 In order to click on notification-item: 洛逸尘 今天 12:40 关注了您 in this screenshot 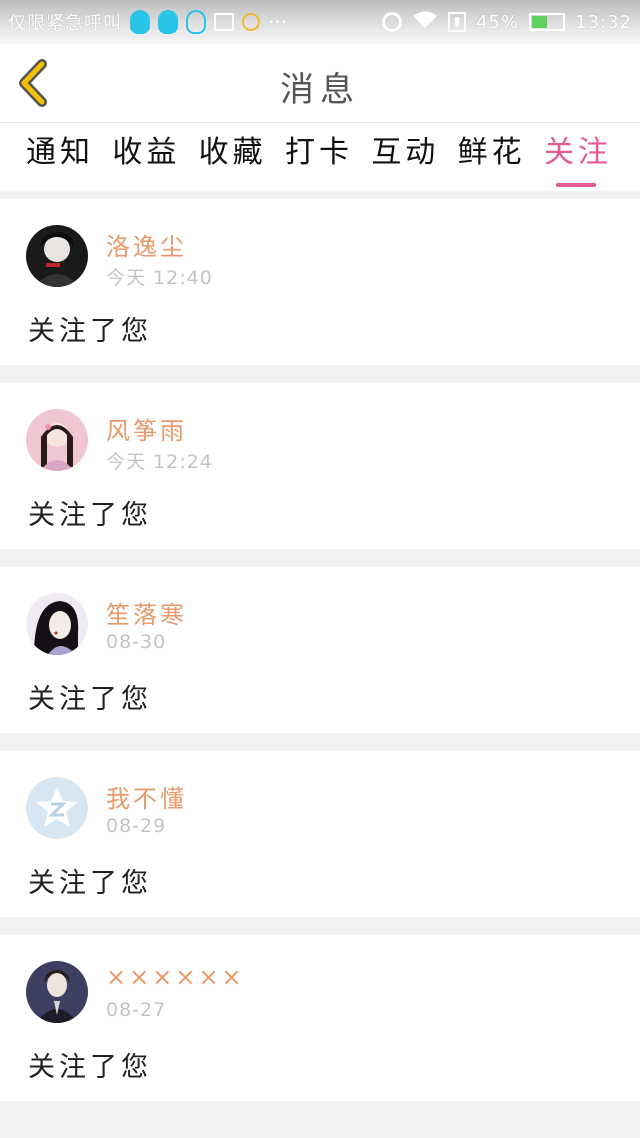, I will do `click(320, 282)`.